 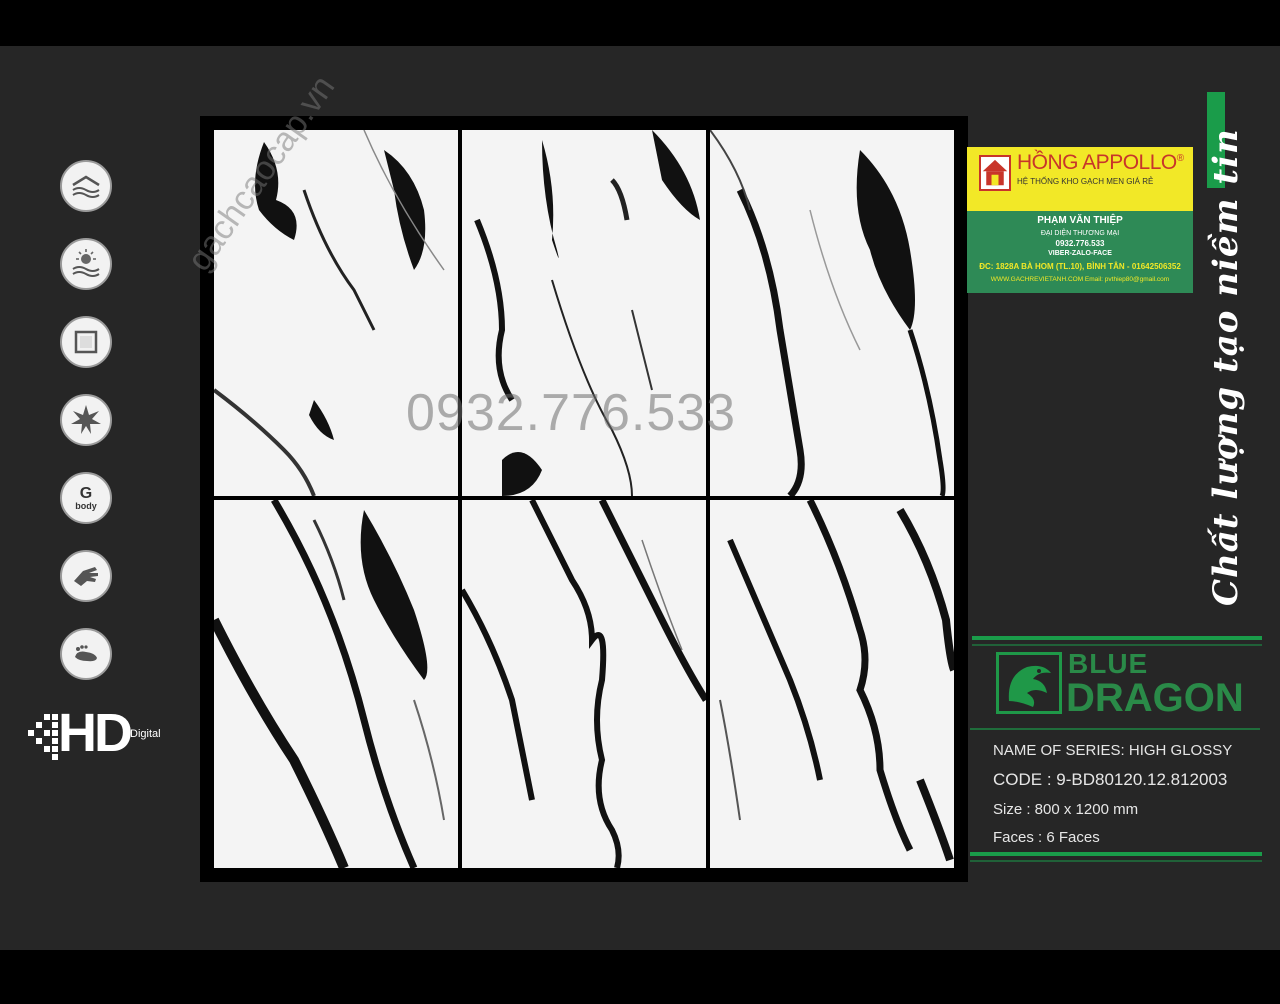 What do you see at coordinates (1180, 158) in the screenshot?
I see `card-reg-mark: ®` at bounding box center [1180, 158].